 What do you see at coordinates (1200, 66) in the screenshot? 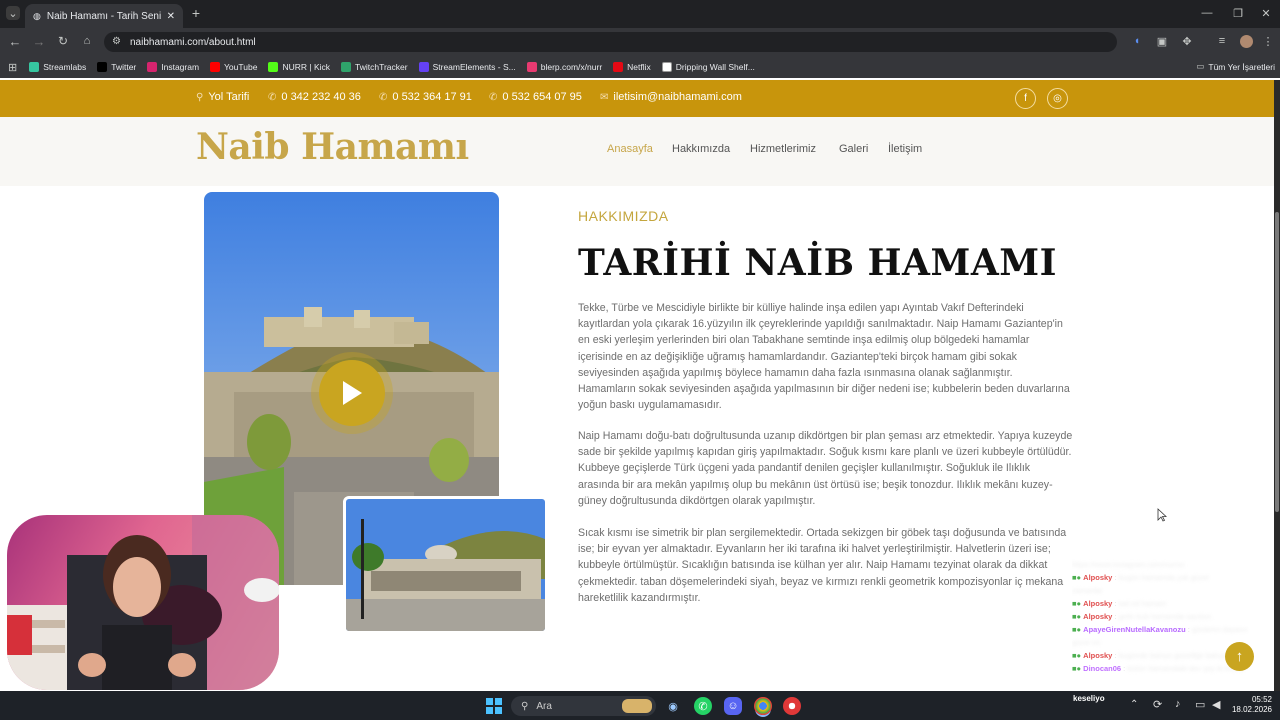
I see `folder-icon: ▭` at bounding box center [1200, 66].